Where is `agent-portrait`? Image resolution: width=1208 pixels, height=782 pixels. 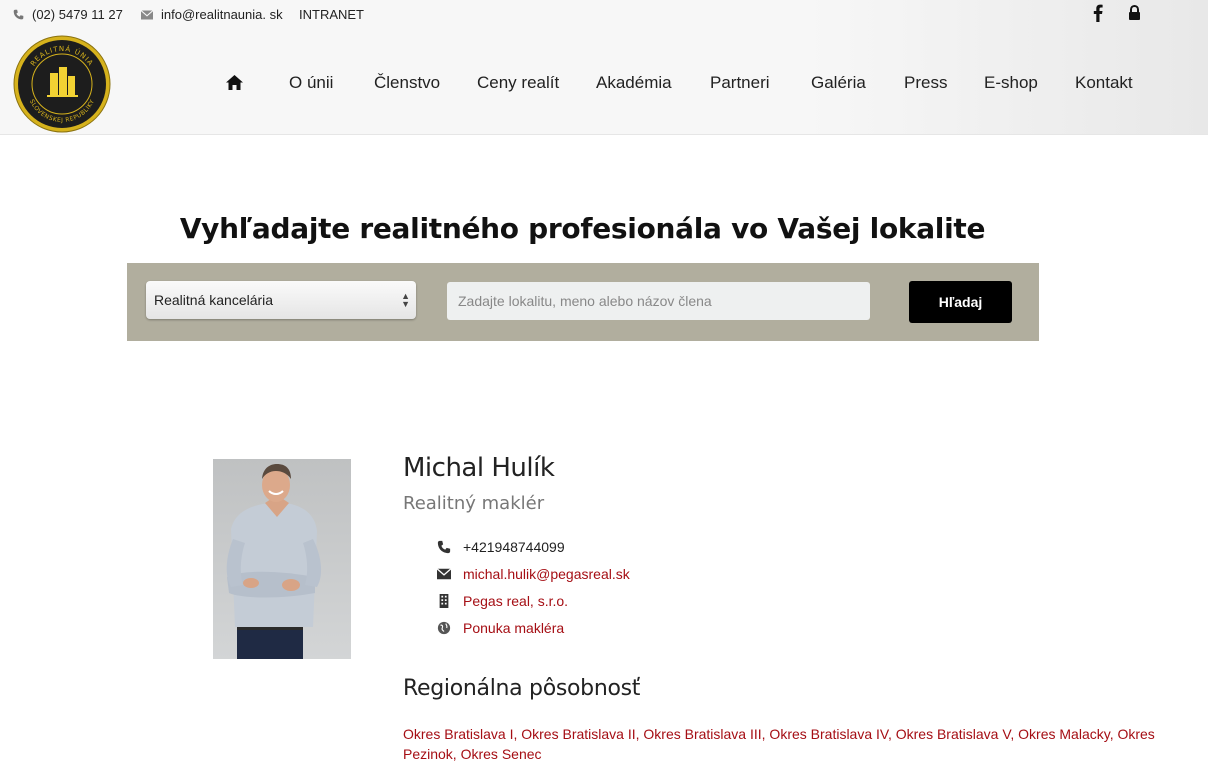
agent-portrait is located at coordinates (282, 559).